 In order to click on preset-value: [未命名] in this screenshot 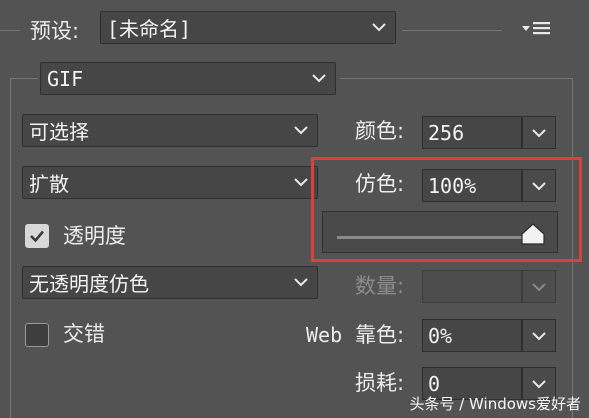, I will do `click(149, 29)`.